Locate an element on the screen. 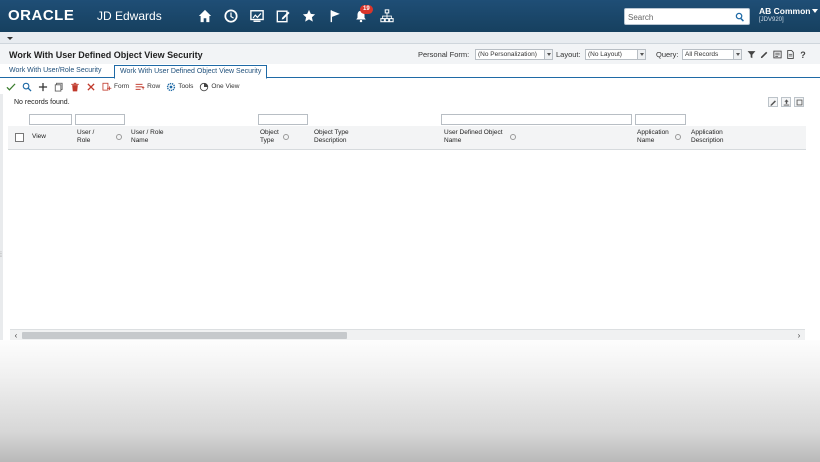 The height and width of the screenshot is (462, 820). query-select: All Records is located at coordinates (712, 54).